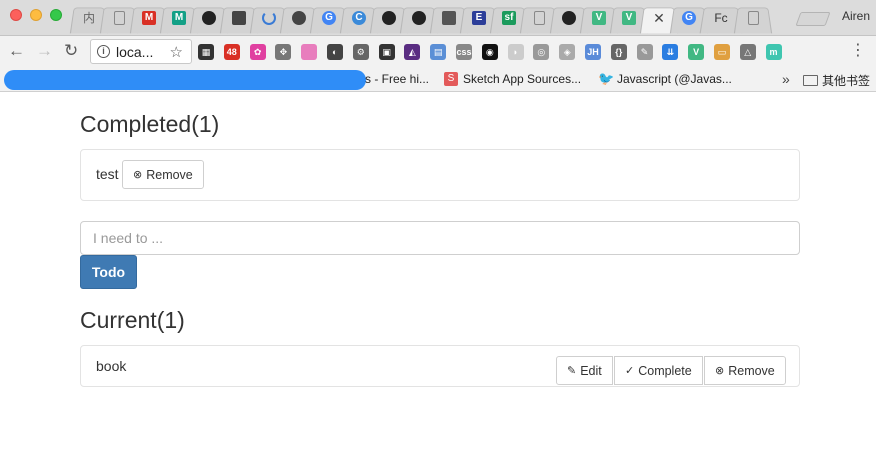  Describe the element at coordinates (630, 371) in the screenshot. I see `check-circle-icon: ✓` at that location.